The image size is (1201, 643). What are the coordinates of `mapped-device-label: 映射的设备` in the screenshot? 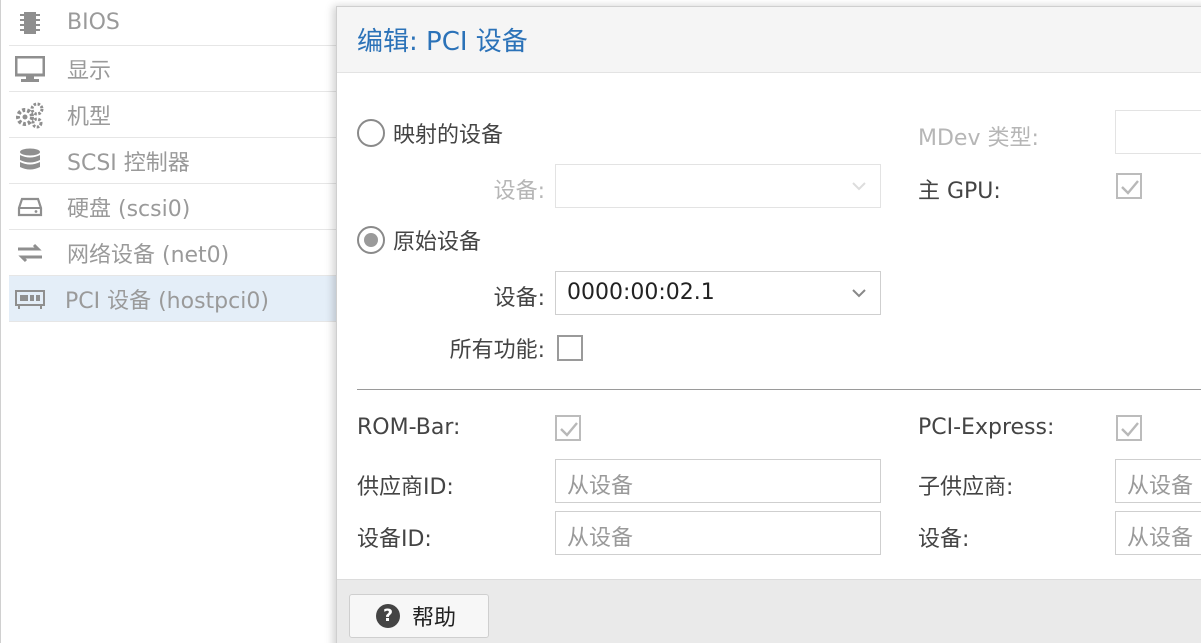 It's located at (448, 135).